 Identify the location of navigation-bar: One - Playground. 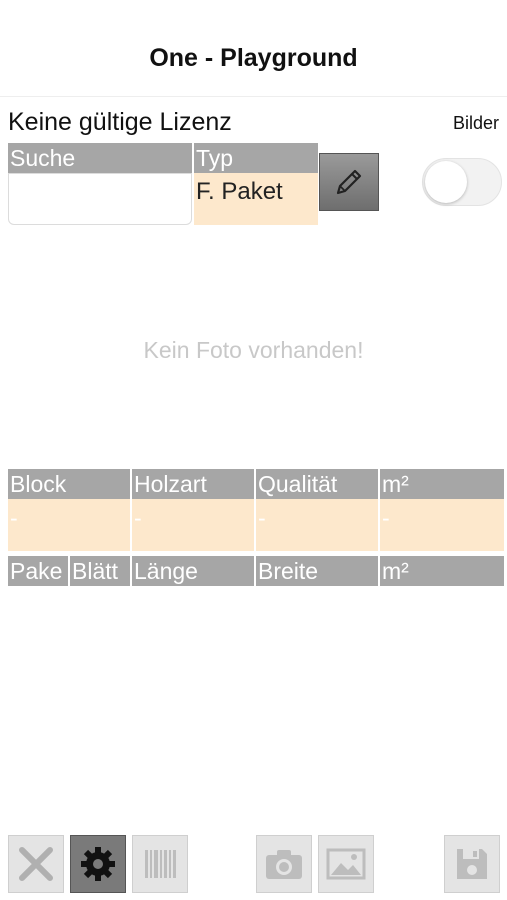
(253, 48).